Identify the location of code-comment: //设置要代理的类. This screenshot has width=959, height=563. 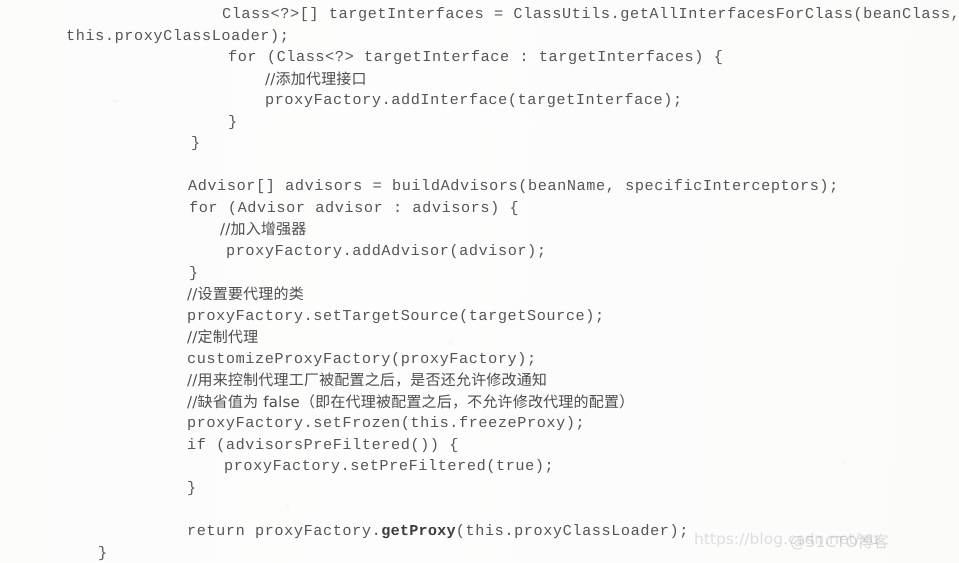
(245, 294).